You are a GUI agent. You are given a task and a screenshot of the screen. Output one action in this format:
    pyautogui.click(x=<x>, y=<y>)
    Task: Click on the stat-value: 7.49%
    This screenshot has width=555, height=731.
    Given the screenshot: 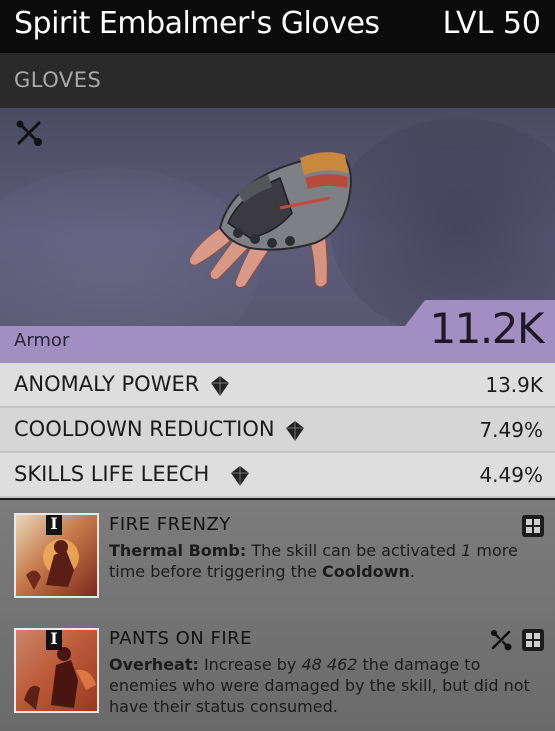 What is the action you would take?
    pyautogui.click(x=511, y=430)
    